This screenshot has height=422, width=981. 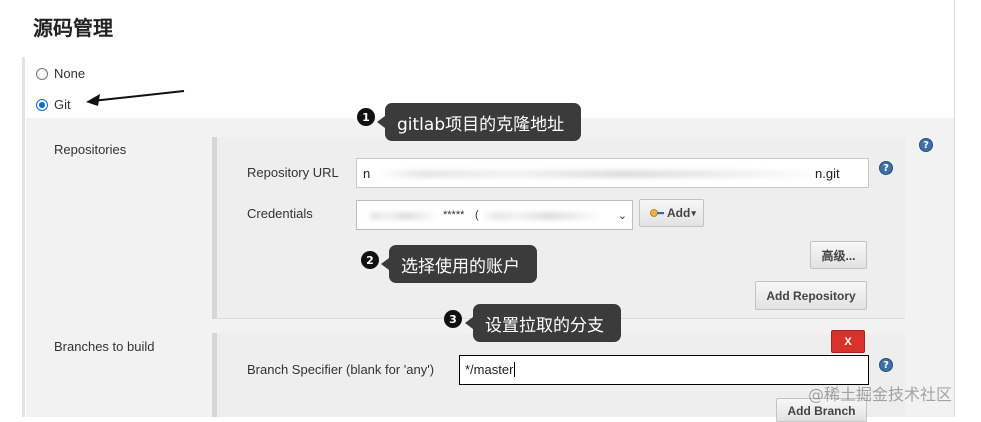 What do you see at coordinates (657, 213) in the screenshot?
I see `key-icon` at bounding box center [657, 213].